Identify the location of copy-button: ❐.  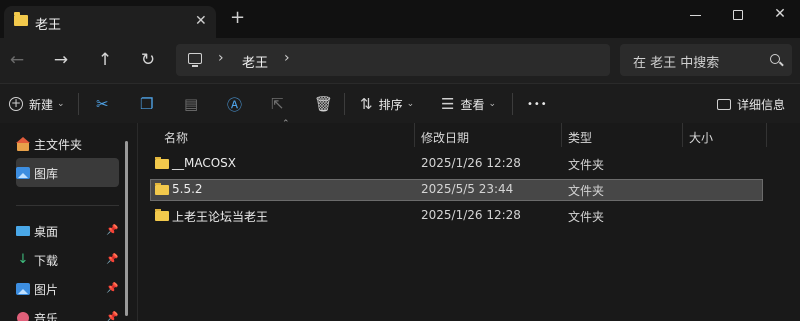
(146, 104).